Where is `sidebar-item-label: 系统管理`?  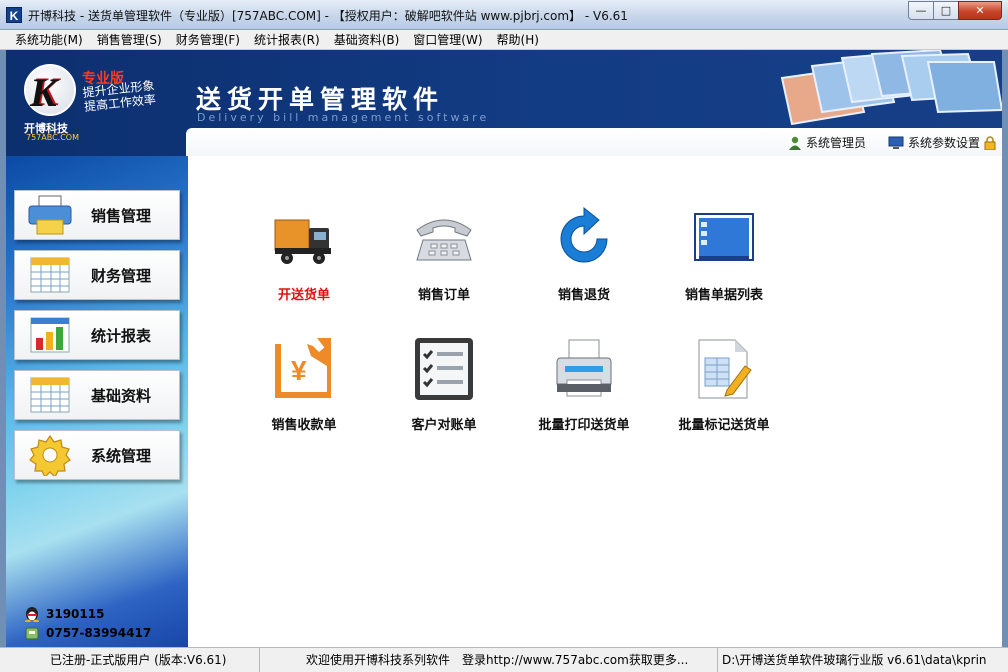 sidebar-item-label: 系统管理 is located at coordinates (121, 455).